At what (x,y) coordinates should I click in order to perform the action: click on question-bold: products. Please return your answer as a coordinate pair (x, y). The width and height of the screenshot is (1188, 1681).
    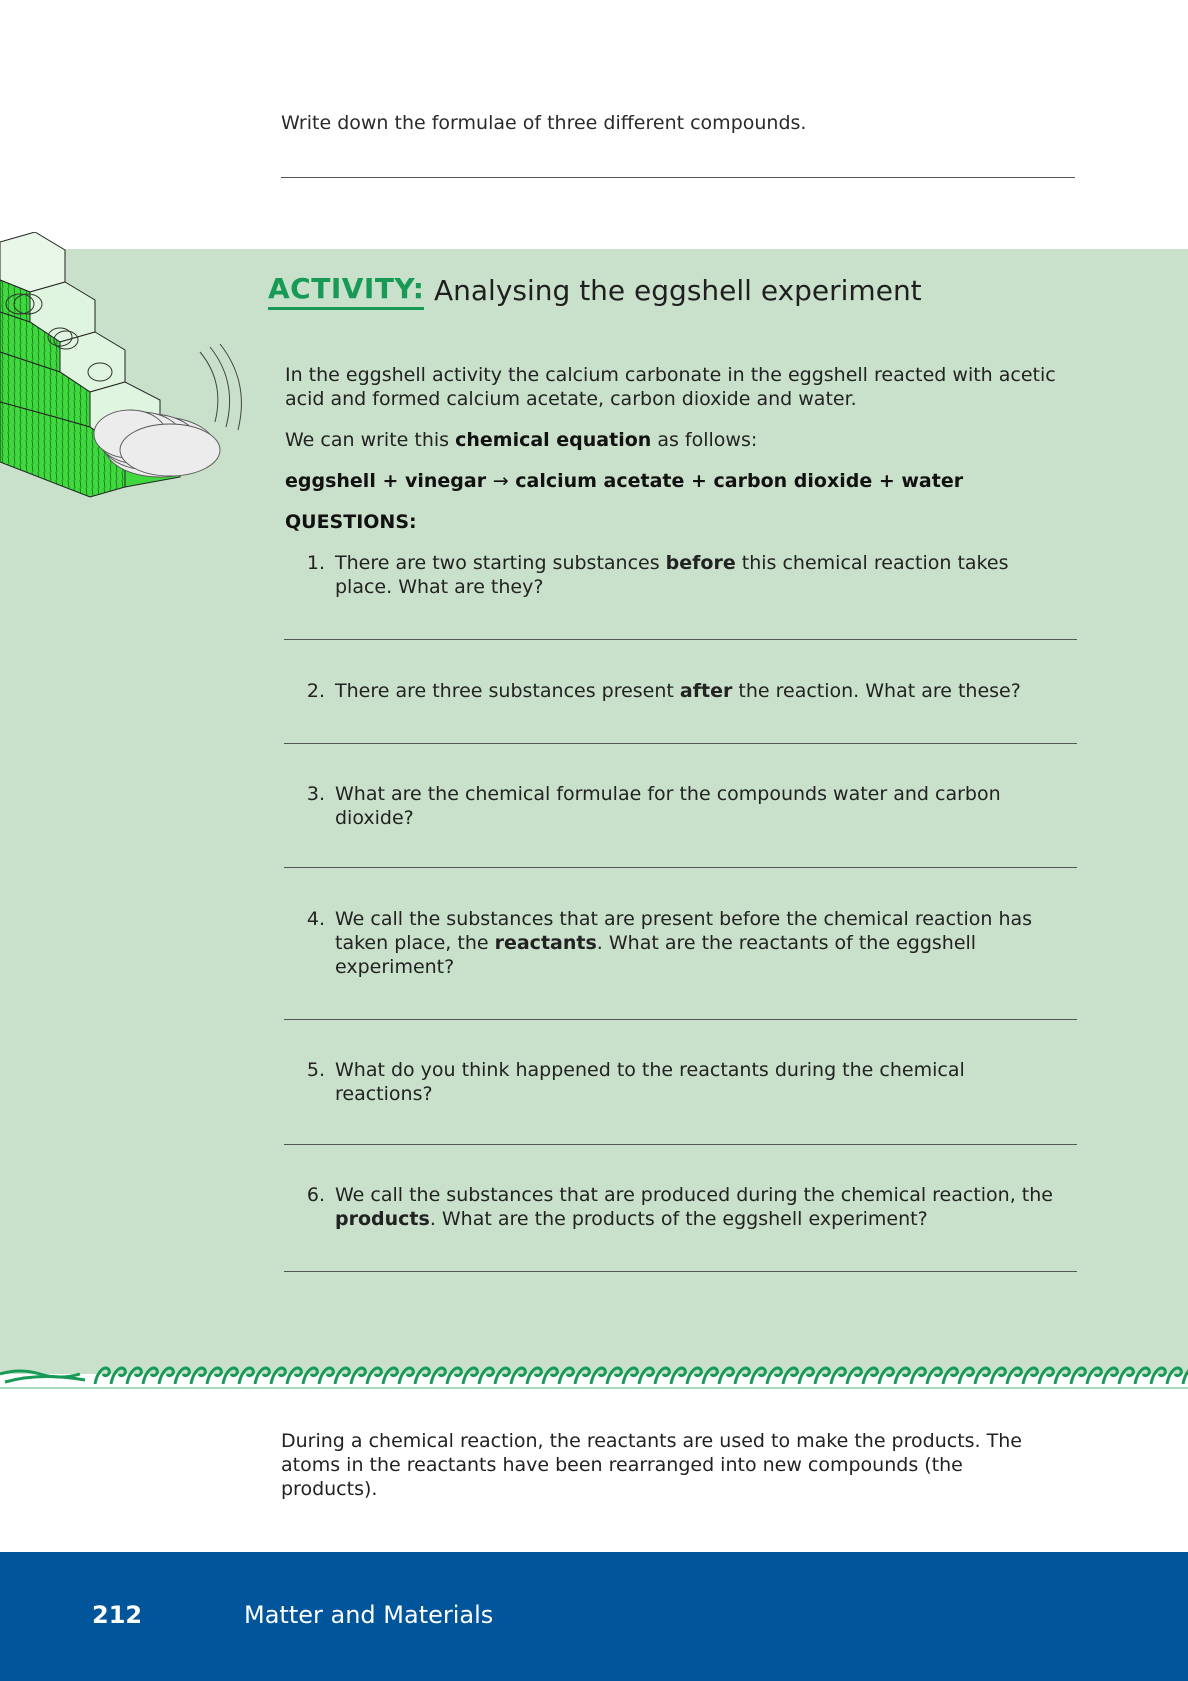
    Looking at the image, I should click on (382, 1219).